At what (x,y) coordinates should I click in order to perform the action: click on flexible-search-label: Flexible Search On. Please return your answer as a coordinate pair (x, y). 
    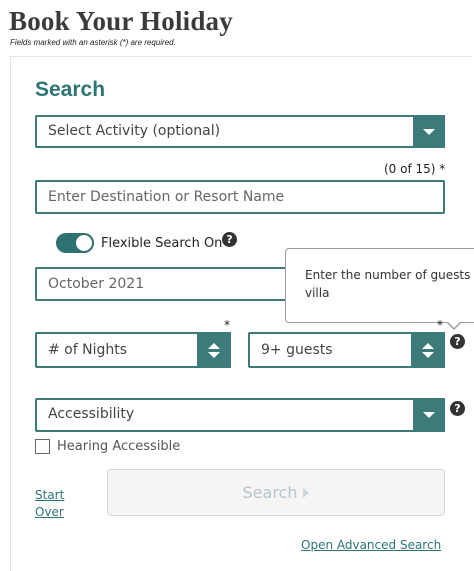
    Looking at the image, I should click on (162, 243).